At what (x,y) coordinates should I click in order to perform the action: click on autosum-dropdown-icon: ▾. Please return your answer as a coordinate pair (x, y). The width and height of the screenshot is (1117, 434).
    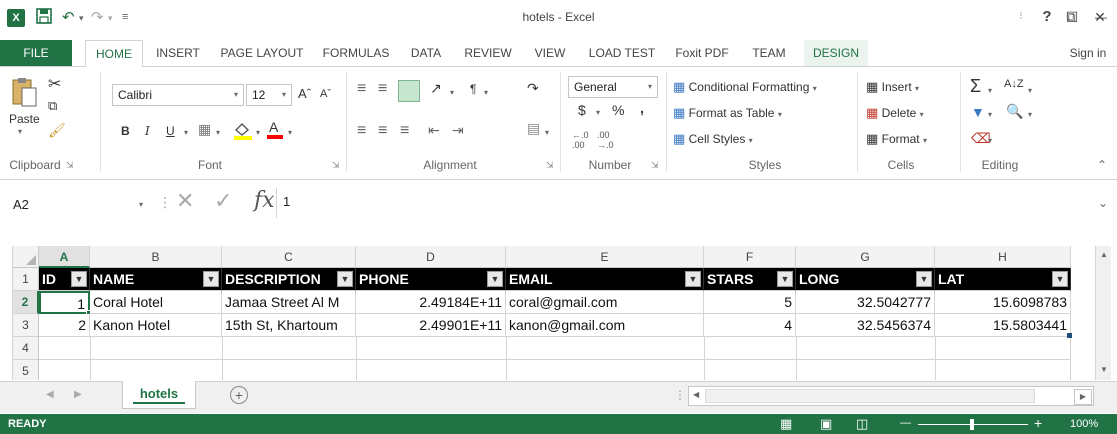
    Looking at the image, I should click on (990, 90).